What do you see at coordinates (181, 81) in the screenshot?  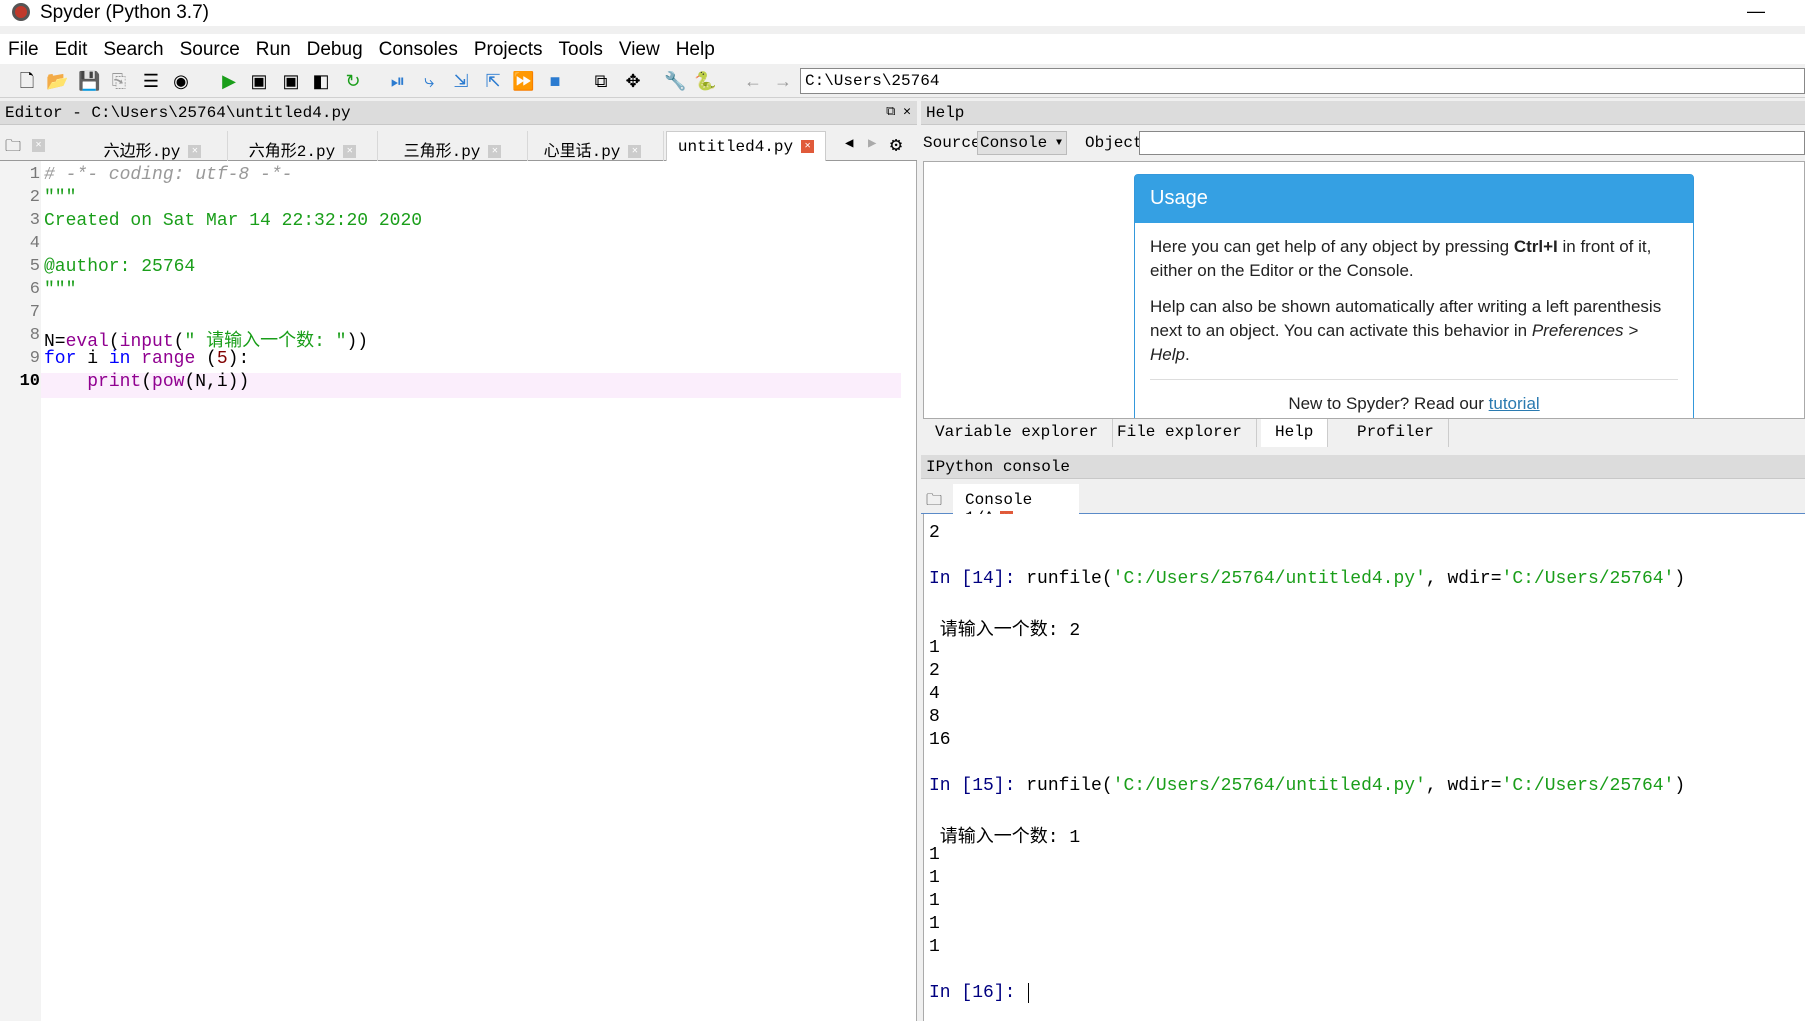 I see `spyder-icon: ◉` at bounding box center [181, 81].